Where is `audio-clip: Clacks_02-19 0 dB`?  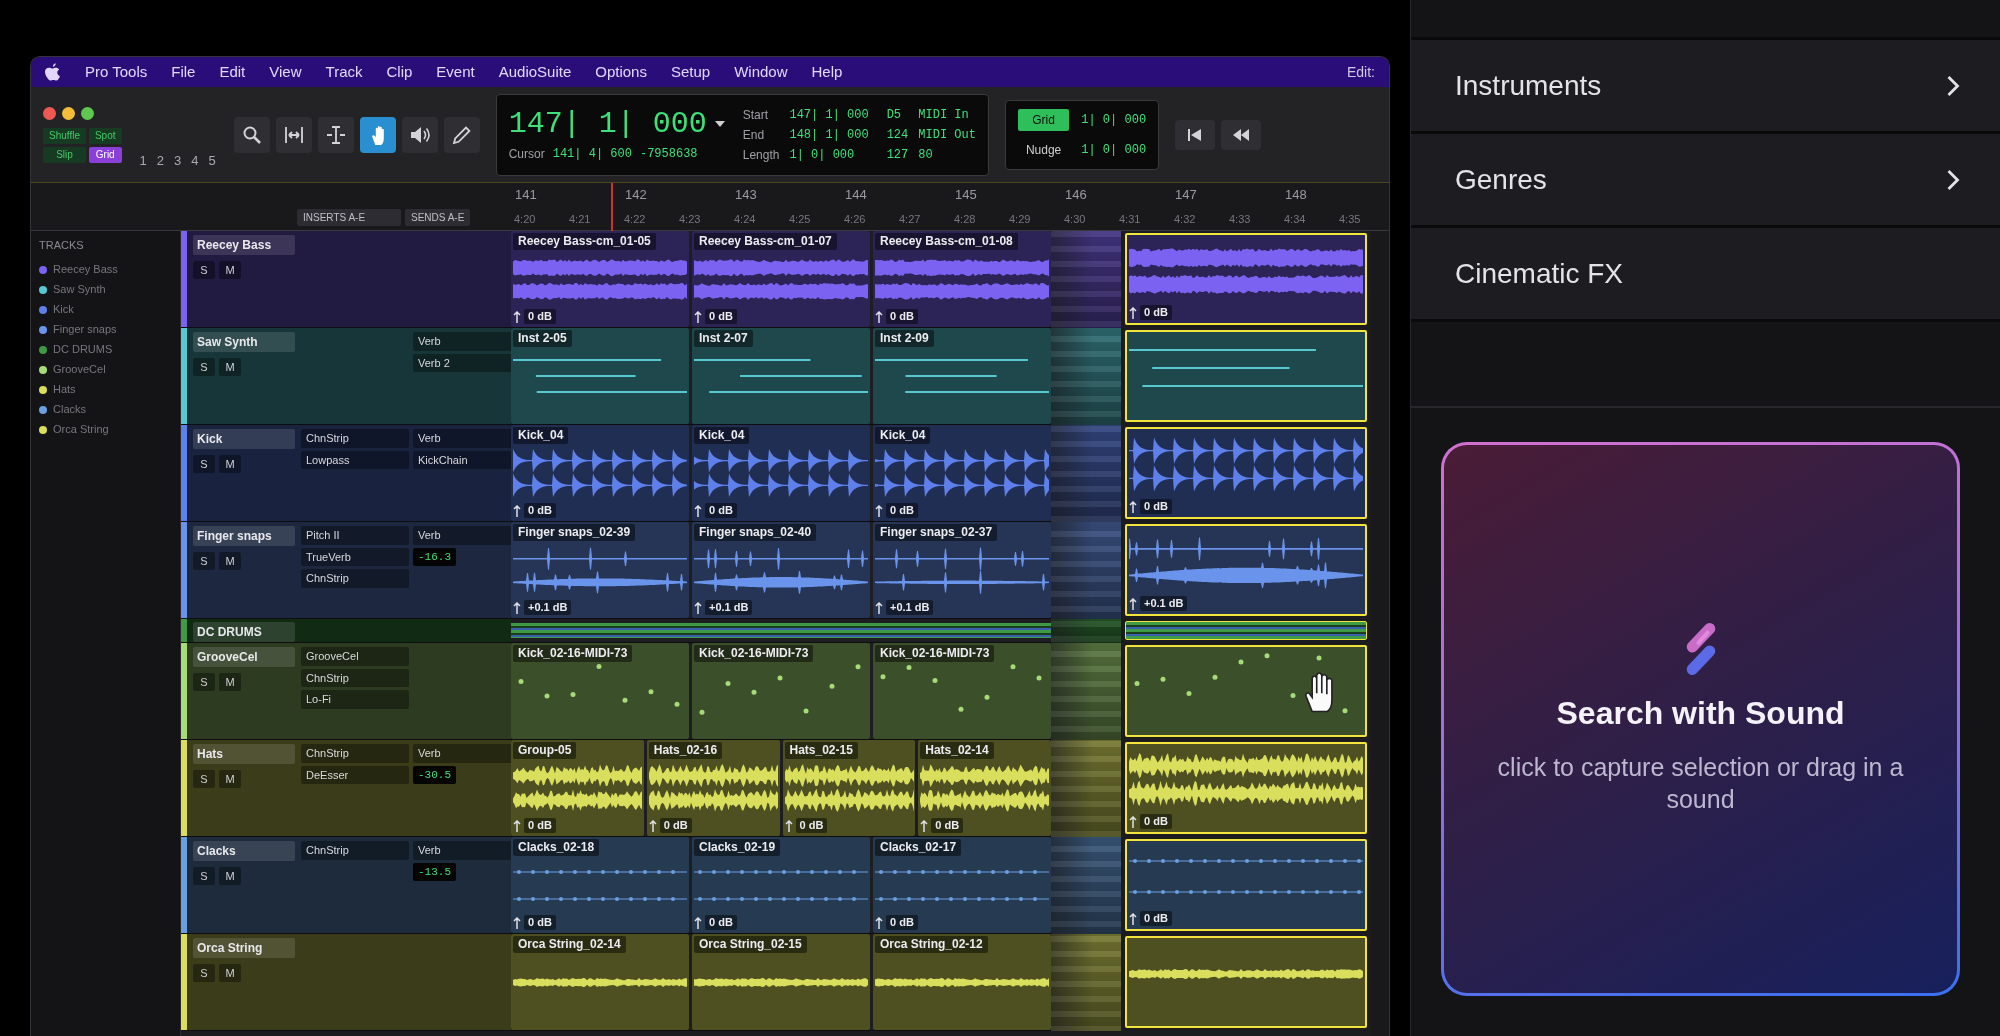 audio-clip: Clacks_02-19 0 dB is located at coordinates (781, 885).